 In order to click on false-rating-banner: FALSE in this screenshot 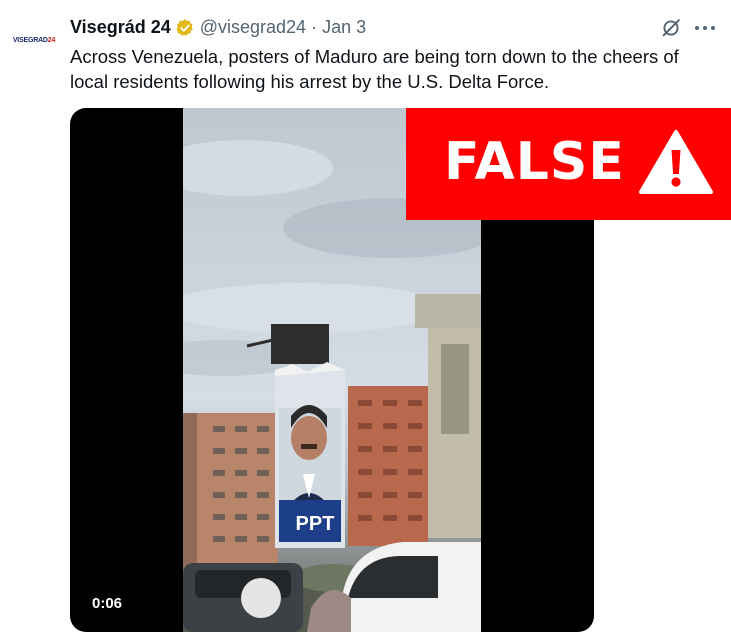, I will do `click(568, 164)`.